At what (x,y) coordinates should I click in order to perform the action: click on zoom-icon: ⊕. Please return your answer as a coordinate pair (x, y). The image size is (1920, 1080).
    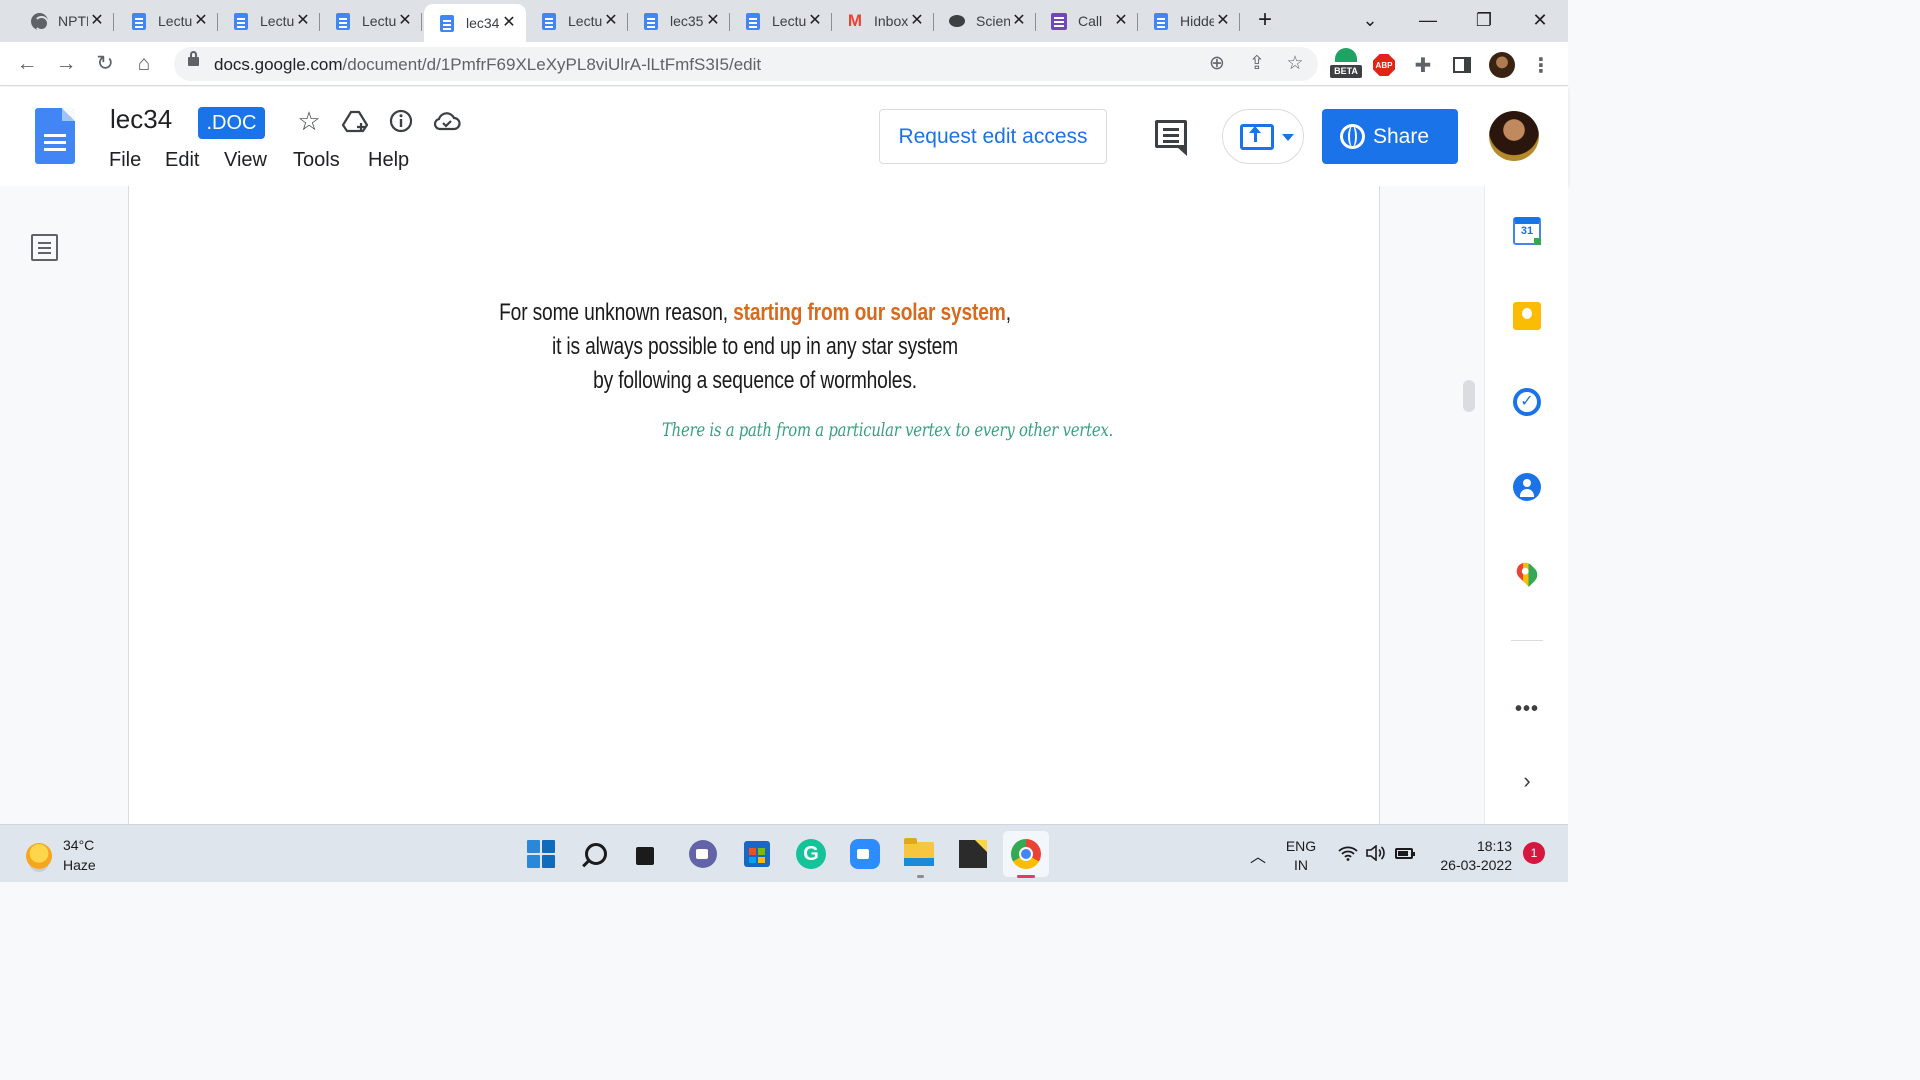
    Looking at the image, I should click on (1217, 64).